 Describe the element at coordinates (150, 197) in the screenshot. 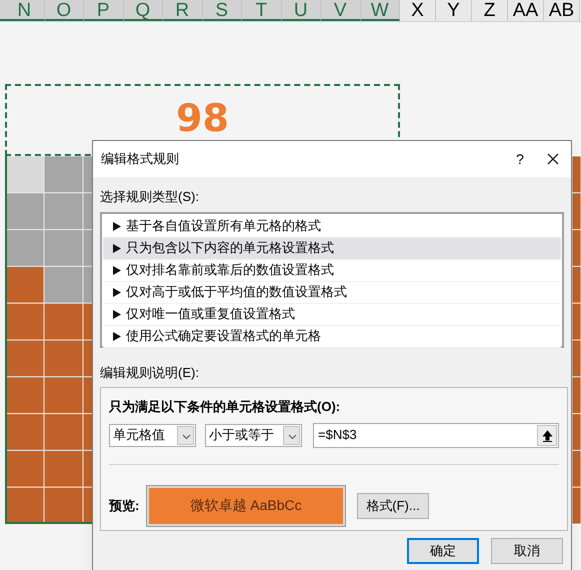

I see `section-label: 选择规则类型(S):` at that location.